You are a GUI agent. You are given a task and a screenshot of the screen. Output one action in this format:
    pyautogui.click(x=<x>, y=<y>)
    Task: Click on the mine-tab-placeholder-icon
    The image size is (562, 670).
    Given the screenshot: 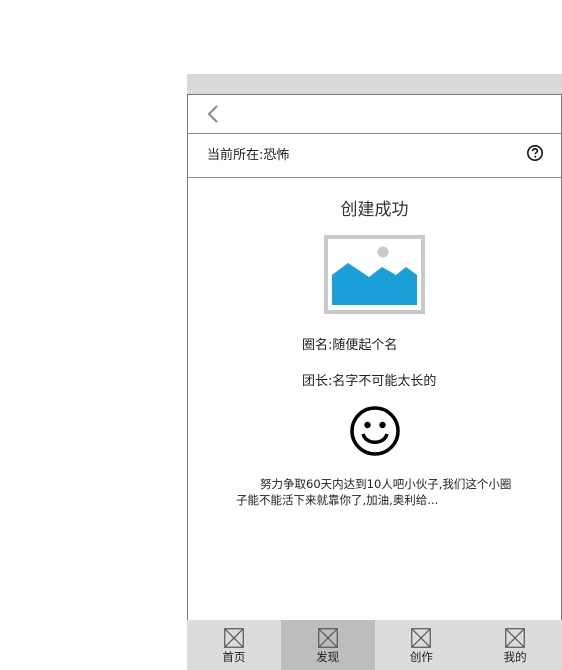 What is the action you would take?
    pyautogui.click(x=515, y=638)
    